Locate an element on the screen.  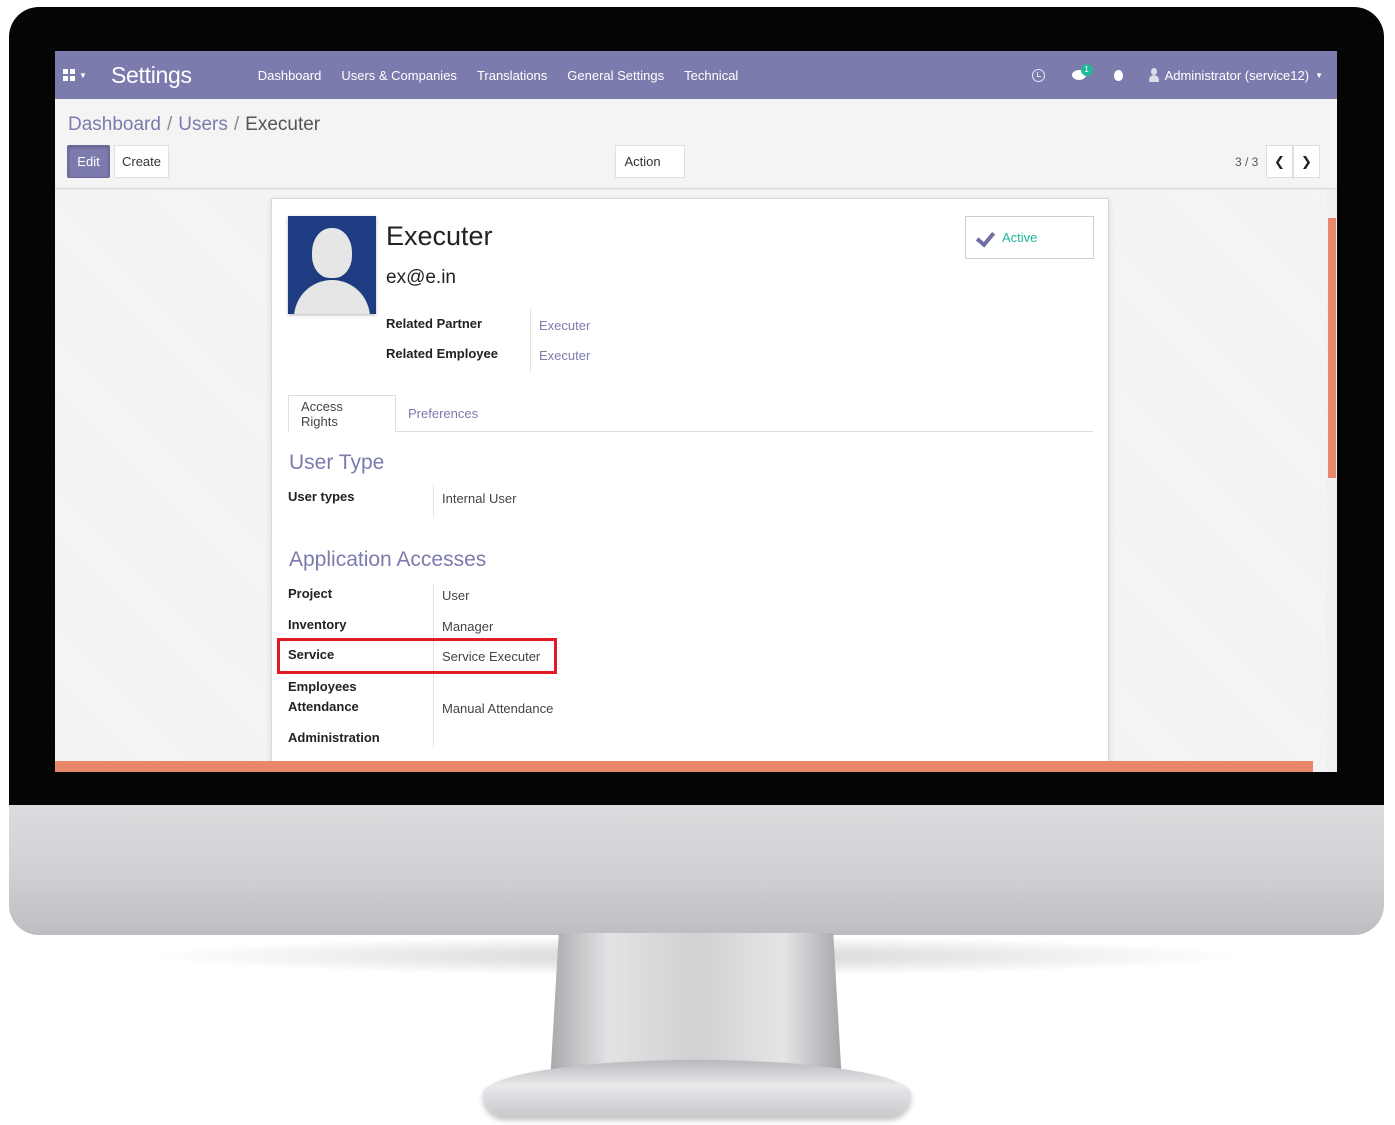
debug-button is located at coordinates (1119, 75).